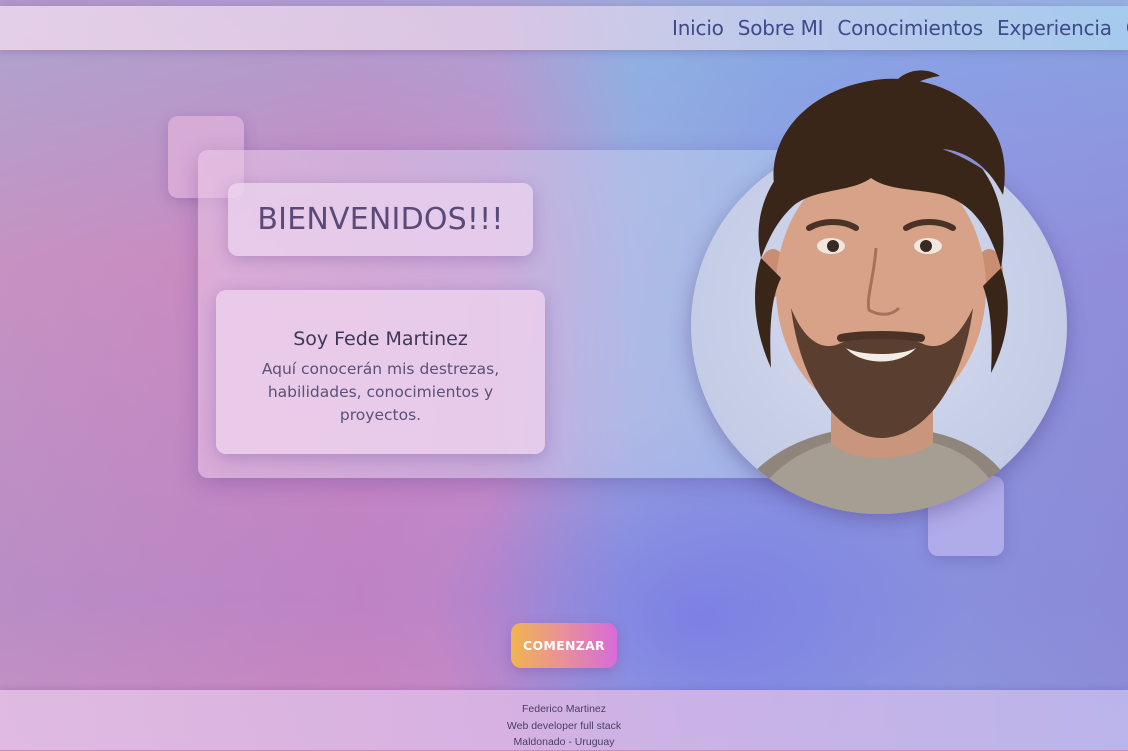  Describe the element at coordinates (876, 326) in the screenshot. I see `profile-portrait-illustration` at that location.